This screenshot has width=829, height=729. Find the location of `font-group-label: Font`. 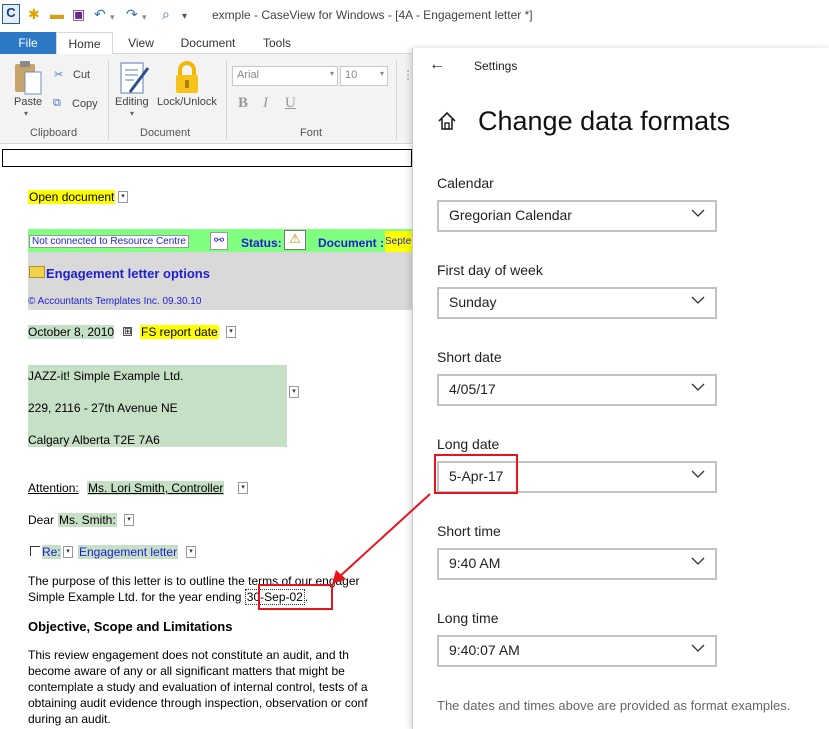

font-group-label: Font is located at coordinates (311, 133).